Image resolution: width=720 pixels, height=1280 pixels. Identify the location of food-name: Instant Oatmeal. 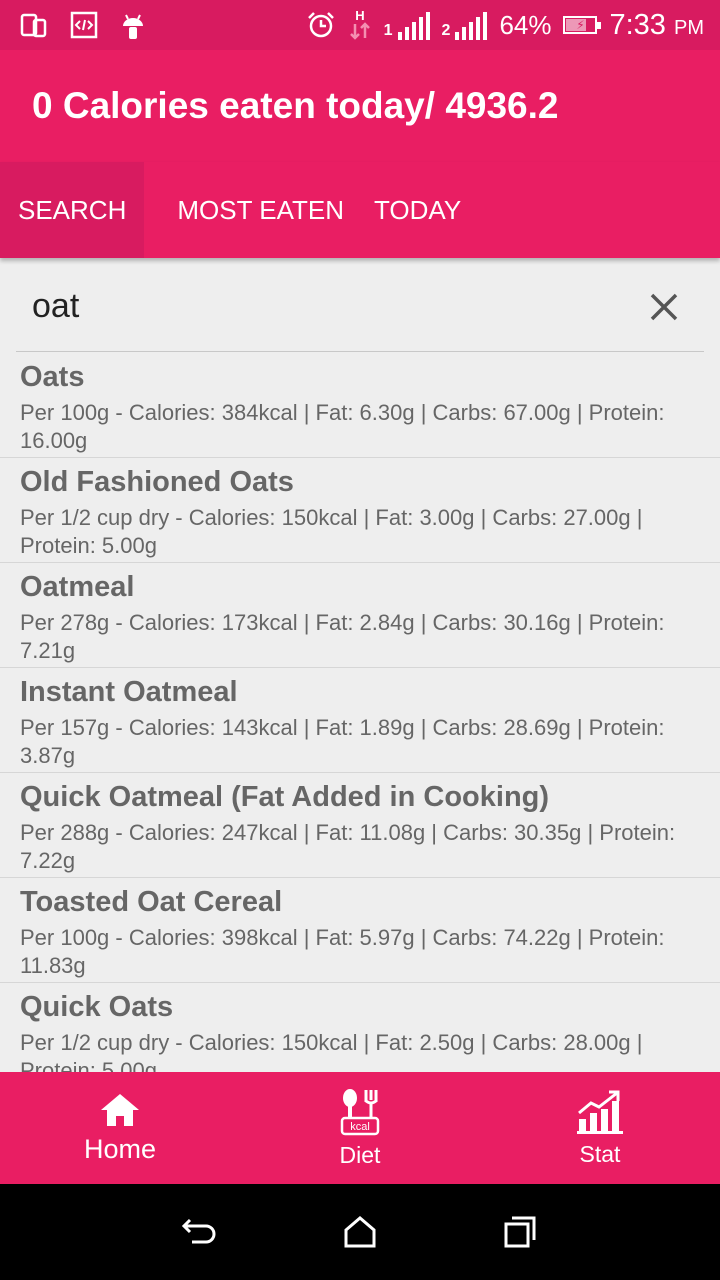
(129, 692).